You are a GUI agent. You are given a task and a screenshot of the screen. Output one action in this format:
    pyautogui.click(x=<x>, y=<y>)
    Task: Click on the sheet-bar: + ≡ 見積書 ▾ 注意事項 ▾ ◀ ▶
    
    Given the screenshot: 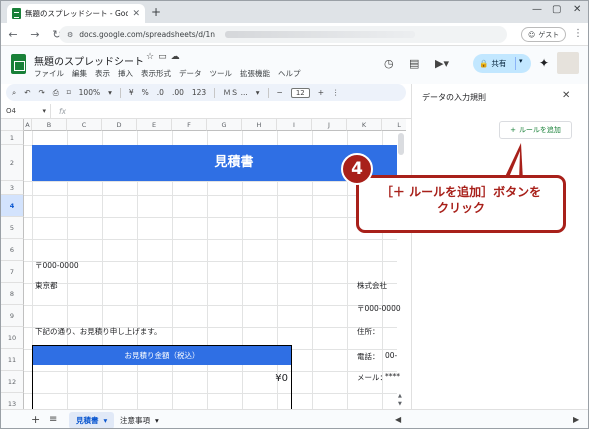 What is the action you would take?
    pyautogui.click(x=294, y=418)
    